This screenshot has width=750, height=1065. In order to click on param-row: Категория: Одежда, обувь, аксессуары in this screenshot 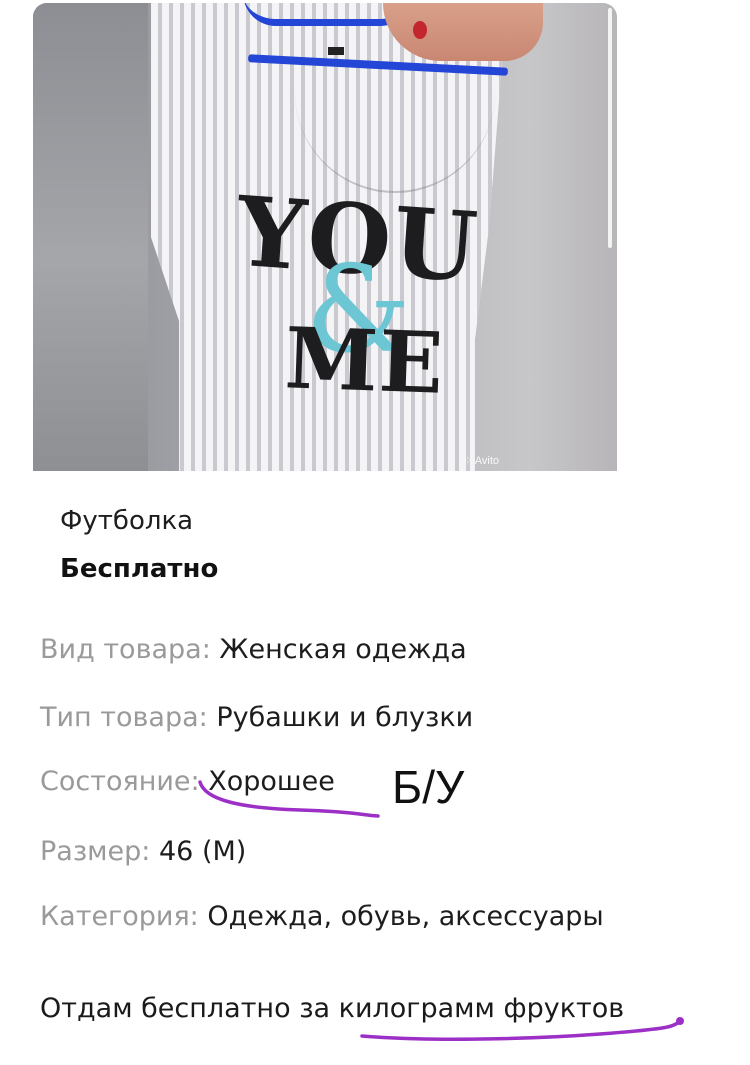, I will do `click(322, 916)`.